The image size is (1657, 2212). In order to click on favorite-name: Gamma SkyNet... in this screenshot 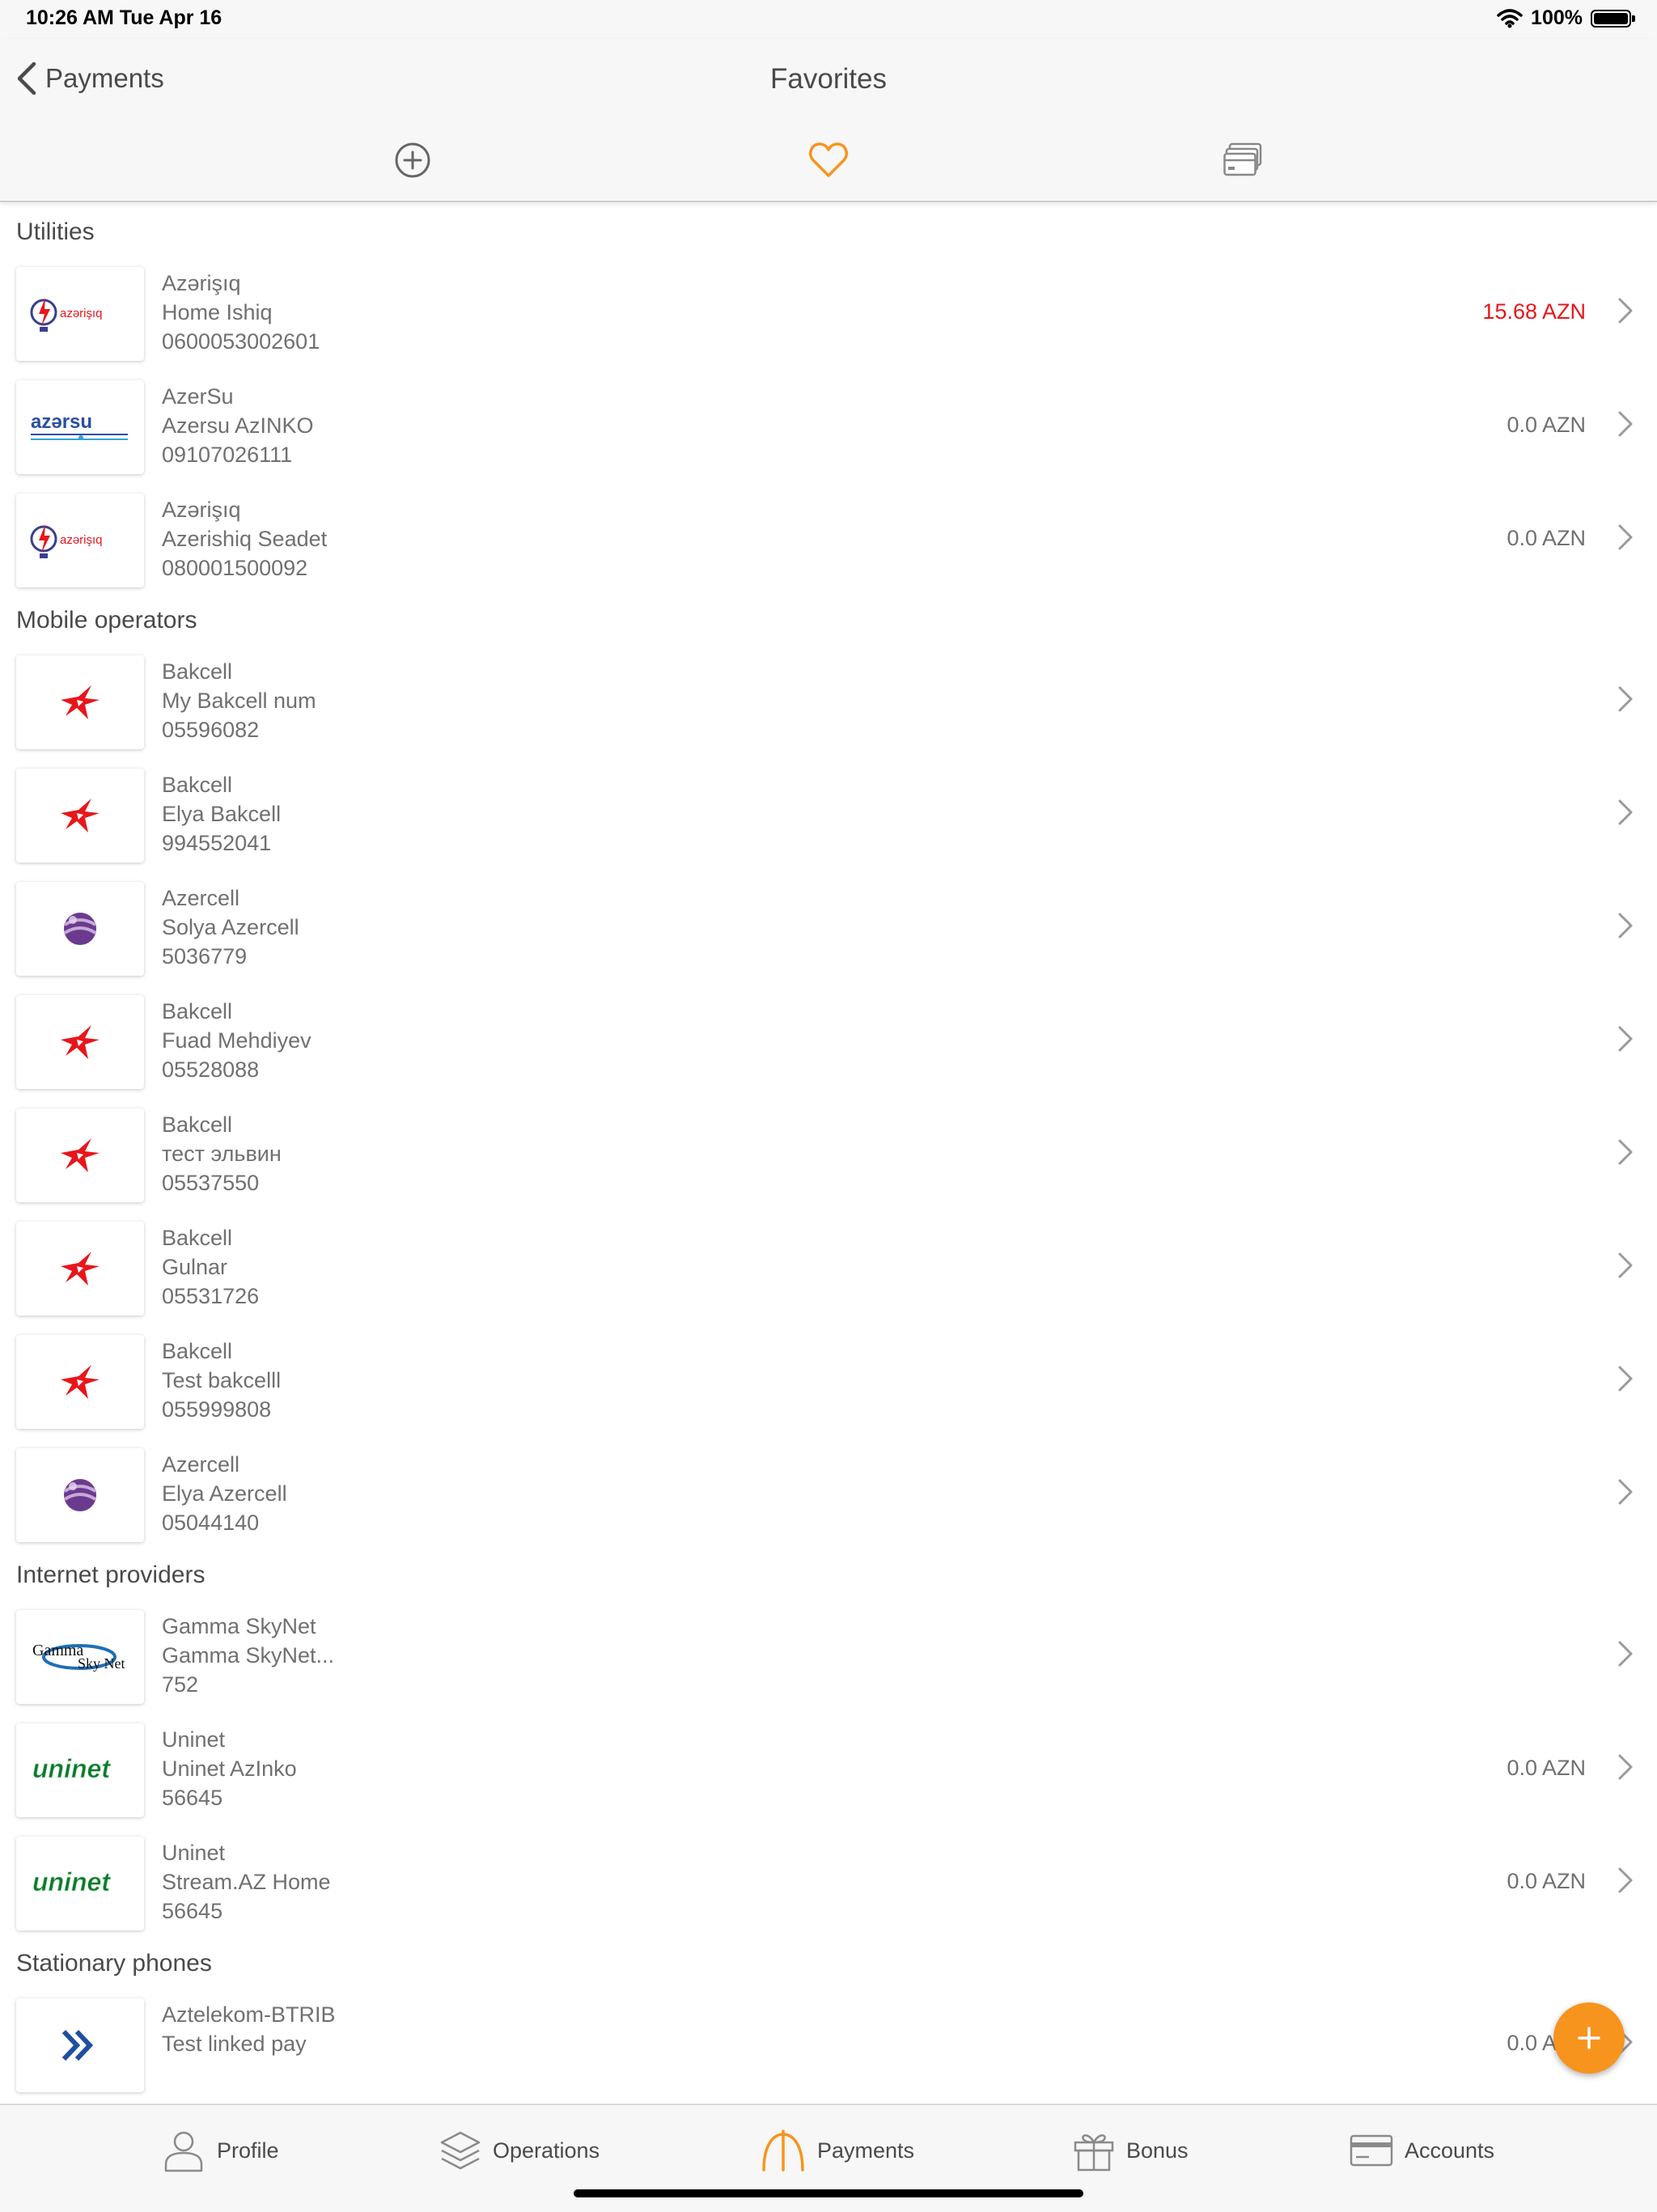, I will do `click(248, 1655)`.